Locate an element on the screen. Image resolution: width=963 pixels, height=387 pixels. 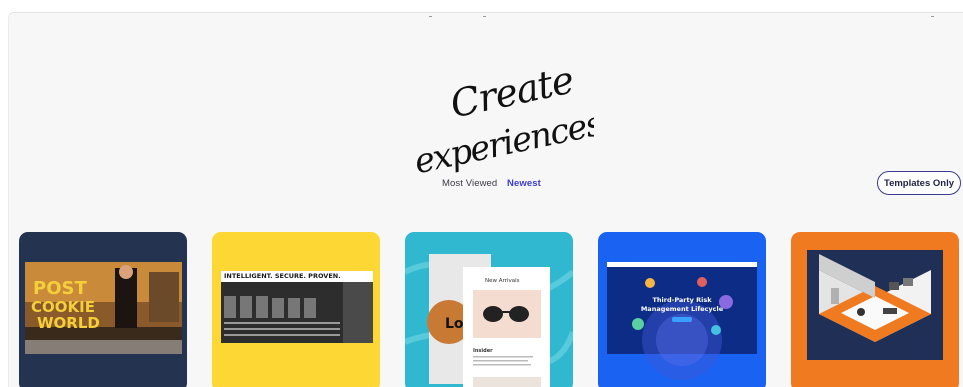
sort-newest: Newest is located at coordinates (524, 183).